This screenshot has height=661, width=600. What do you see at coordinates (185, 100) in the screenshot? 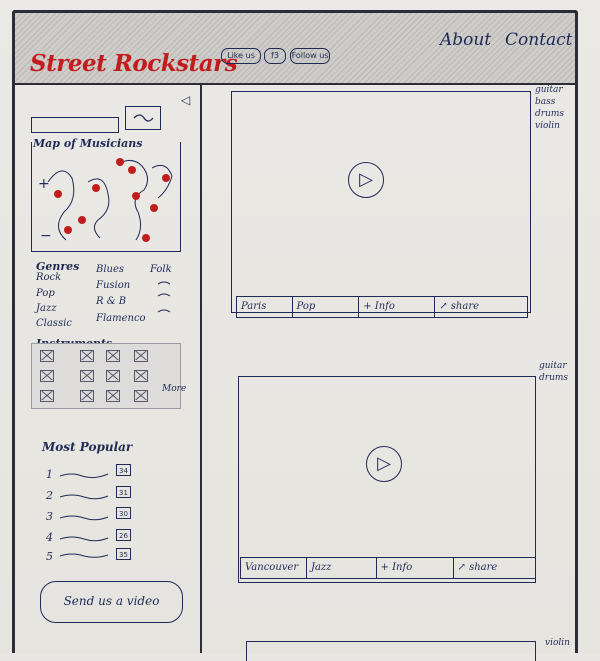
I see `collapse-sidebar-icon: ◁` at bounding box center [185, 100].